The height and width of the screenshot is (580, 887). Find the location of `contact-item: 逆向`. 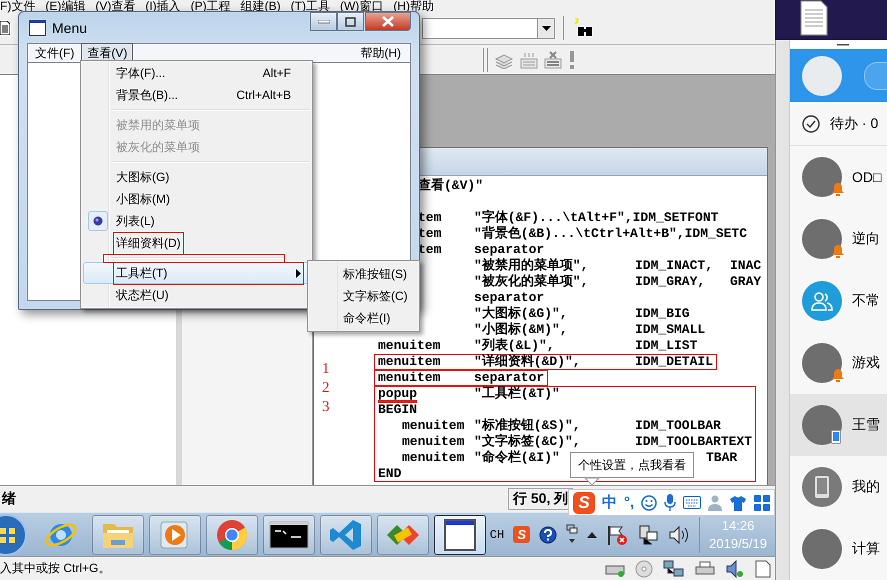

contact-item: 逆向 is located at coordinates (838, 239).